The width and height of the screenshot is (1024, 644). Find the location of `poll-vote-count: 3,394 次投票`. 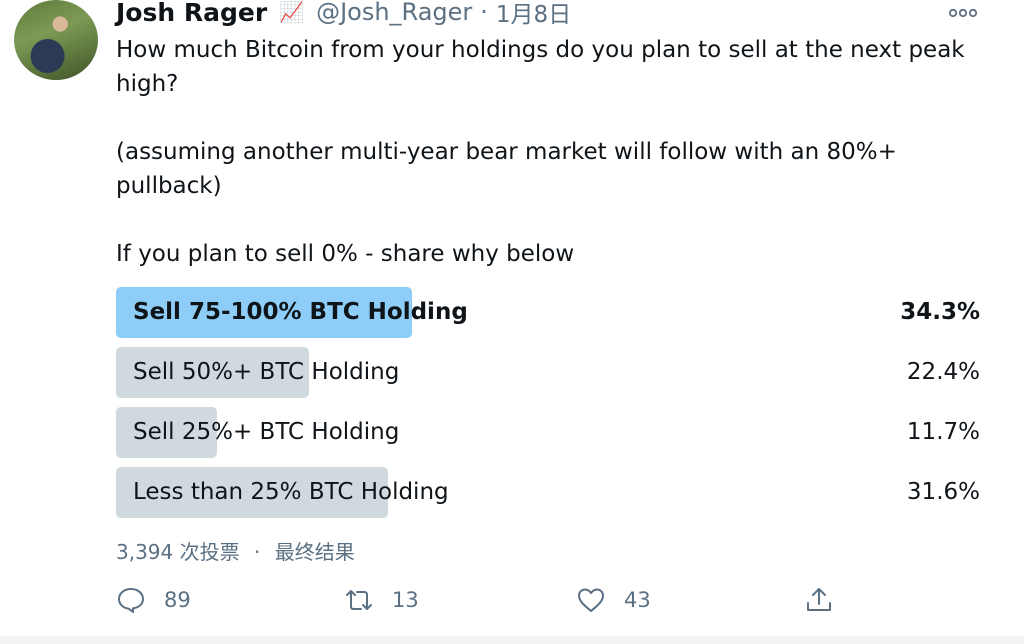

poll-vote-count: 3,394 次投票 is located at coordinates (178, 552).